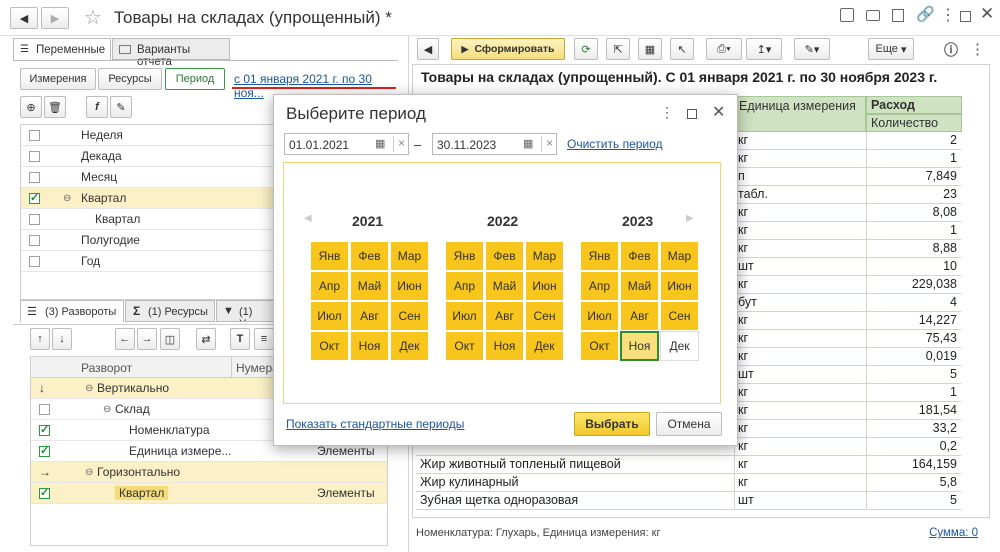 This screenshot has height=552, width=1000. I want to click on more-dots-icon: ⋮, so click(948, 15).